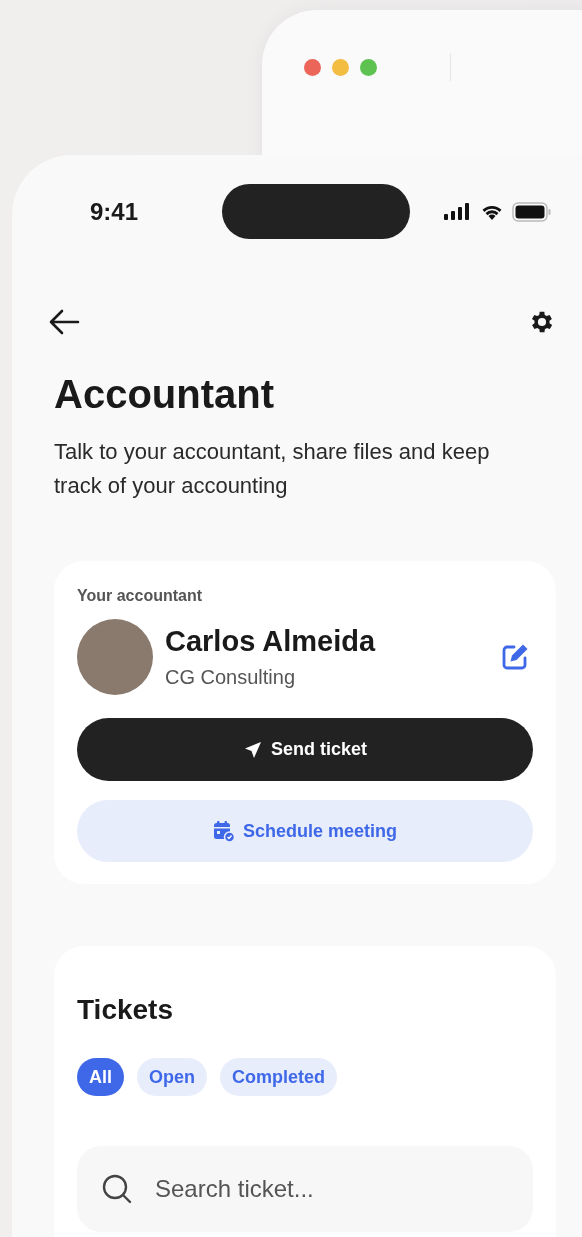 The image size is (582, 1237). I want to click on page-subtitle: Talk to your accountant, share files and keep track of your accounting, so click(272, 469).